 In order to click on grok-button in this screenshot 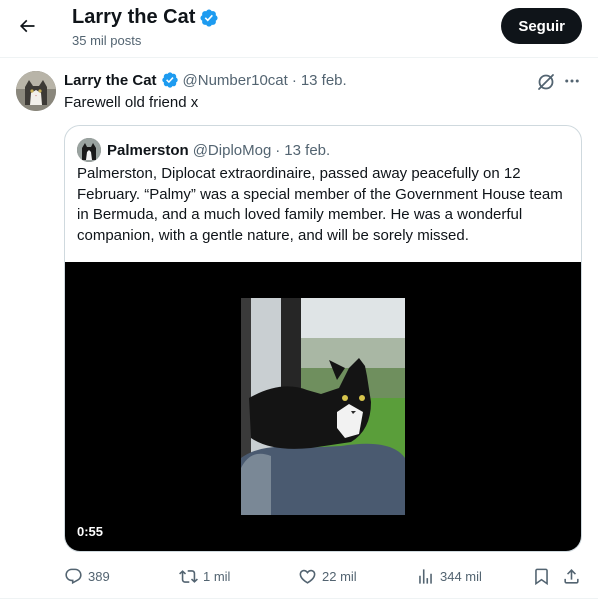, I will do `click(546, 82)`.